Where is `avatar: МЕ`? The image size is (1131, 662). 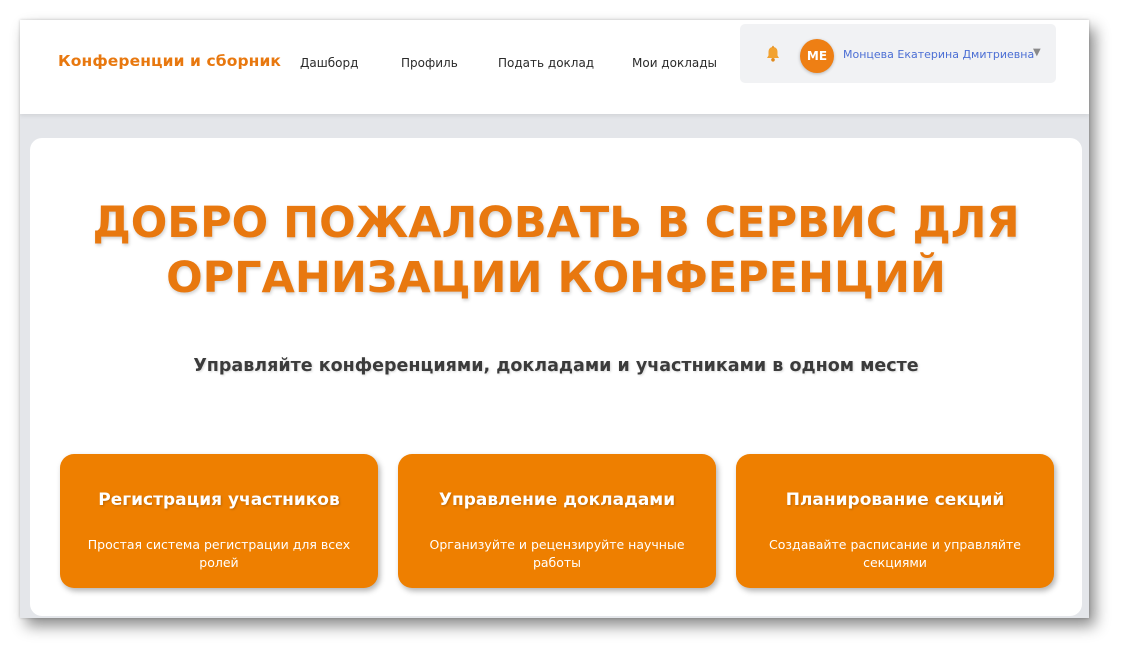 avatar: МЕ is located at coordinates (817, 56).